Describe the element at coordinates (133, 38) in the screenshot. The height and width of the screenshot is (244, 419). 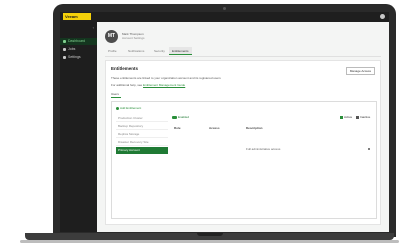
I see `user-subtitle: Account Settings` at that location.